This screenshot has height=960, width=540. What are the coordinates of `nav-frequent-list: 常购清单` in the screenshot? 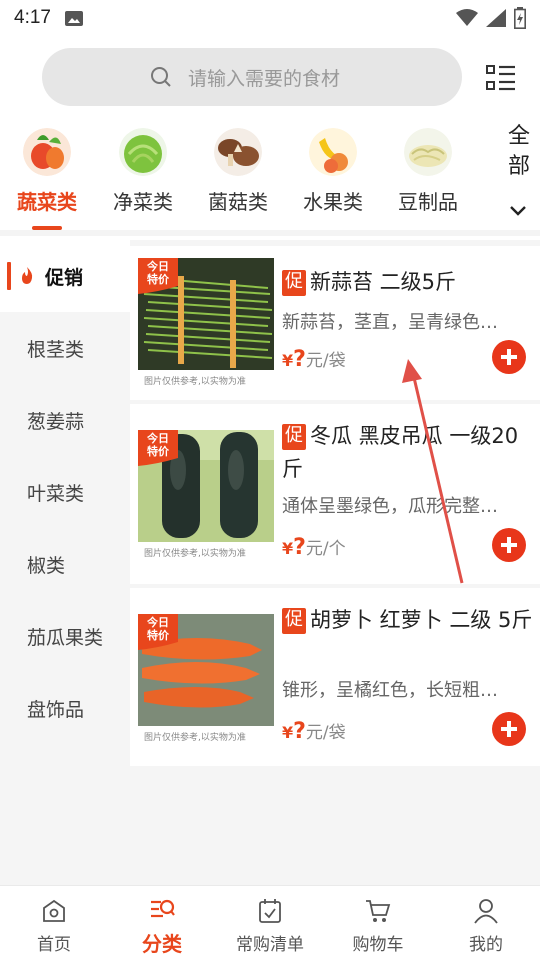 It's located at (270, 923).